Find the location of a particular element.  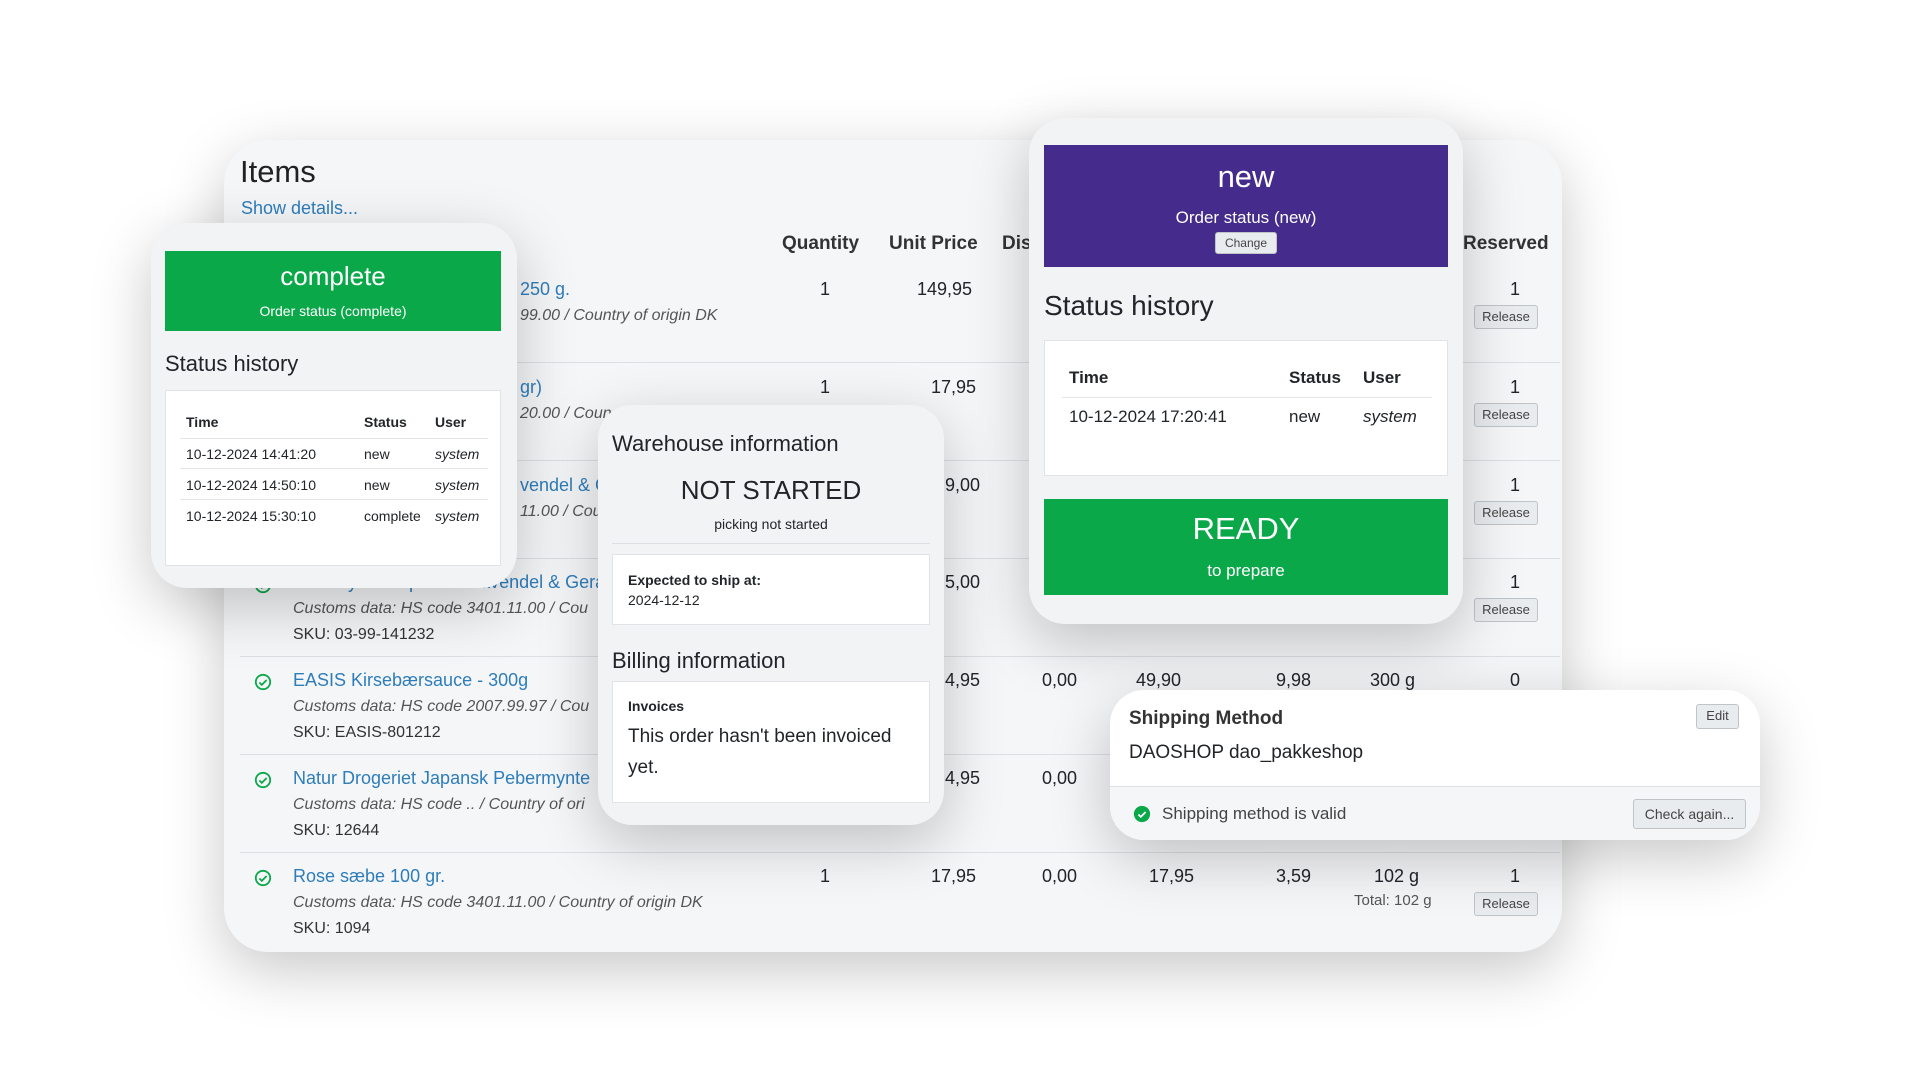

item-reserved: 0 is located at coordinates (1515, 680).